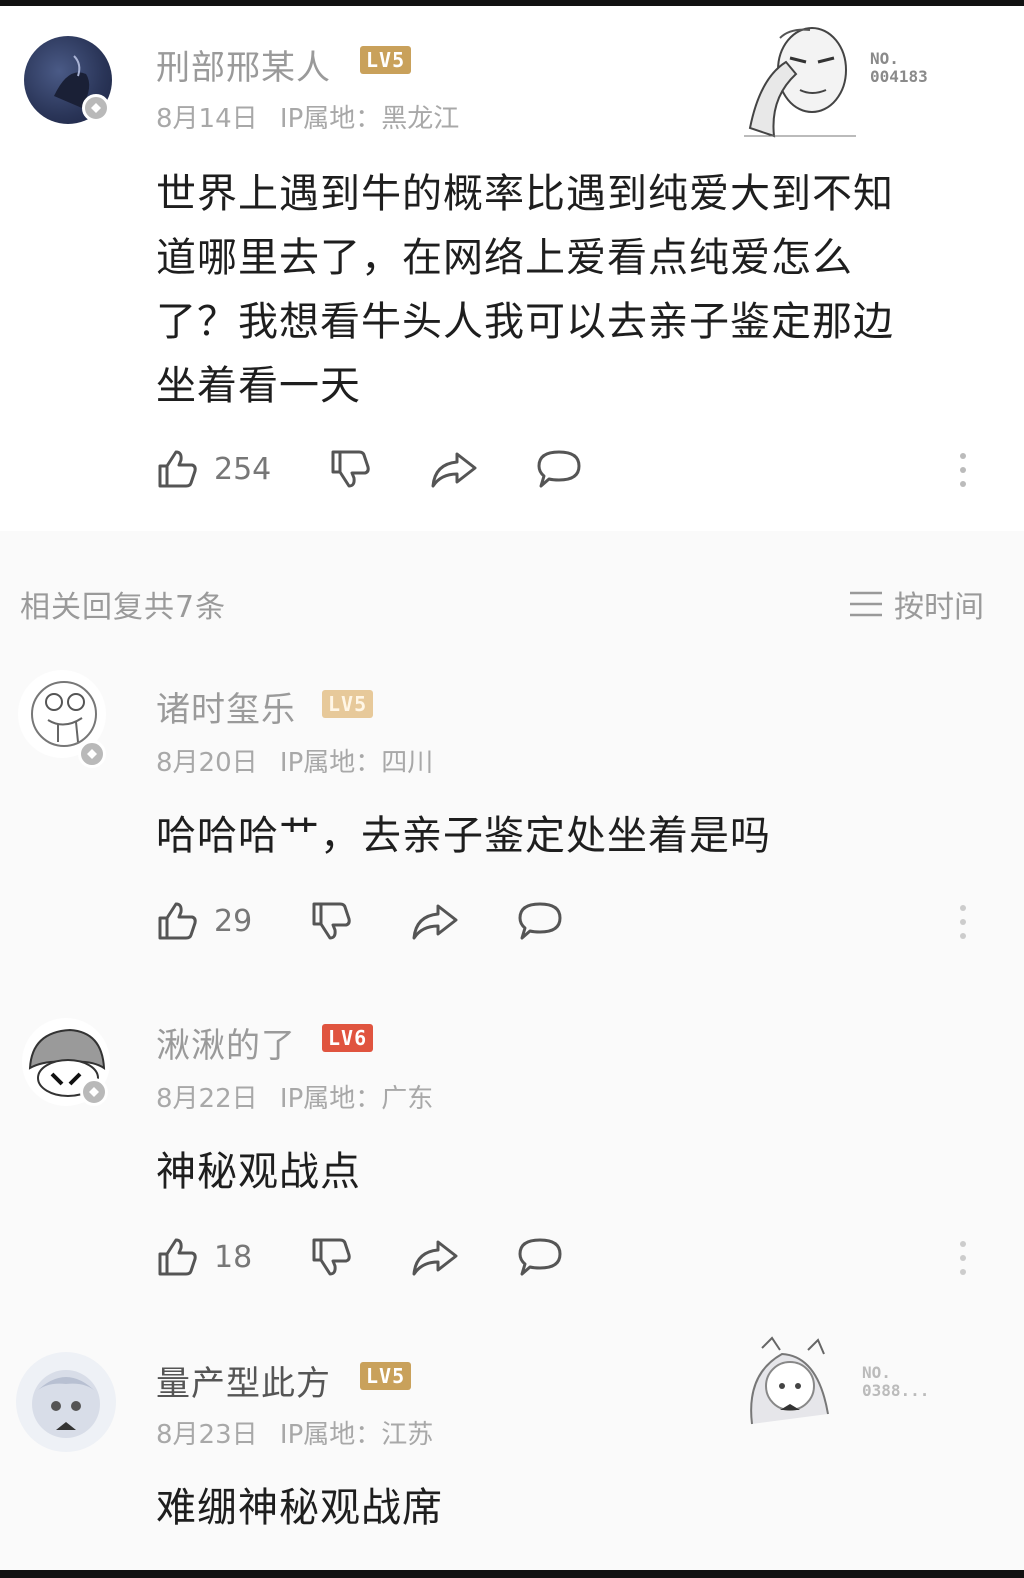 Image resolution: width=1024 pixels, height=1578 pixels. I want to click on reply-username: 量产型此方, so click(243, 1380).